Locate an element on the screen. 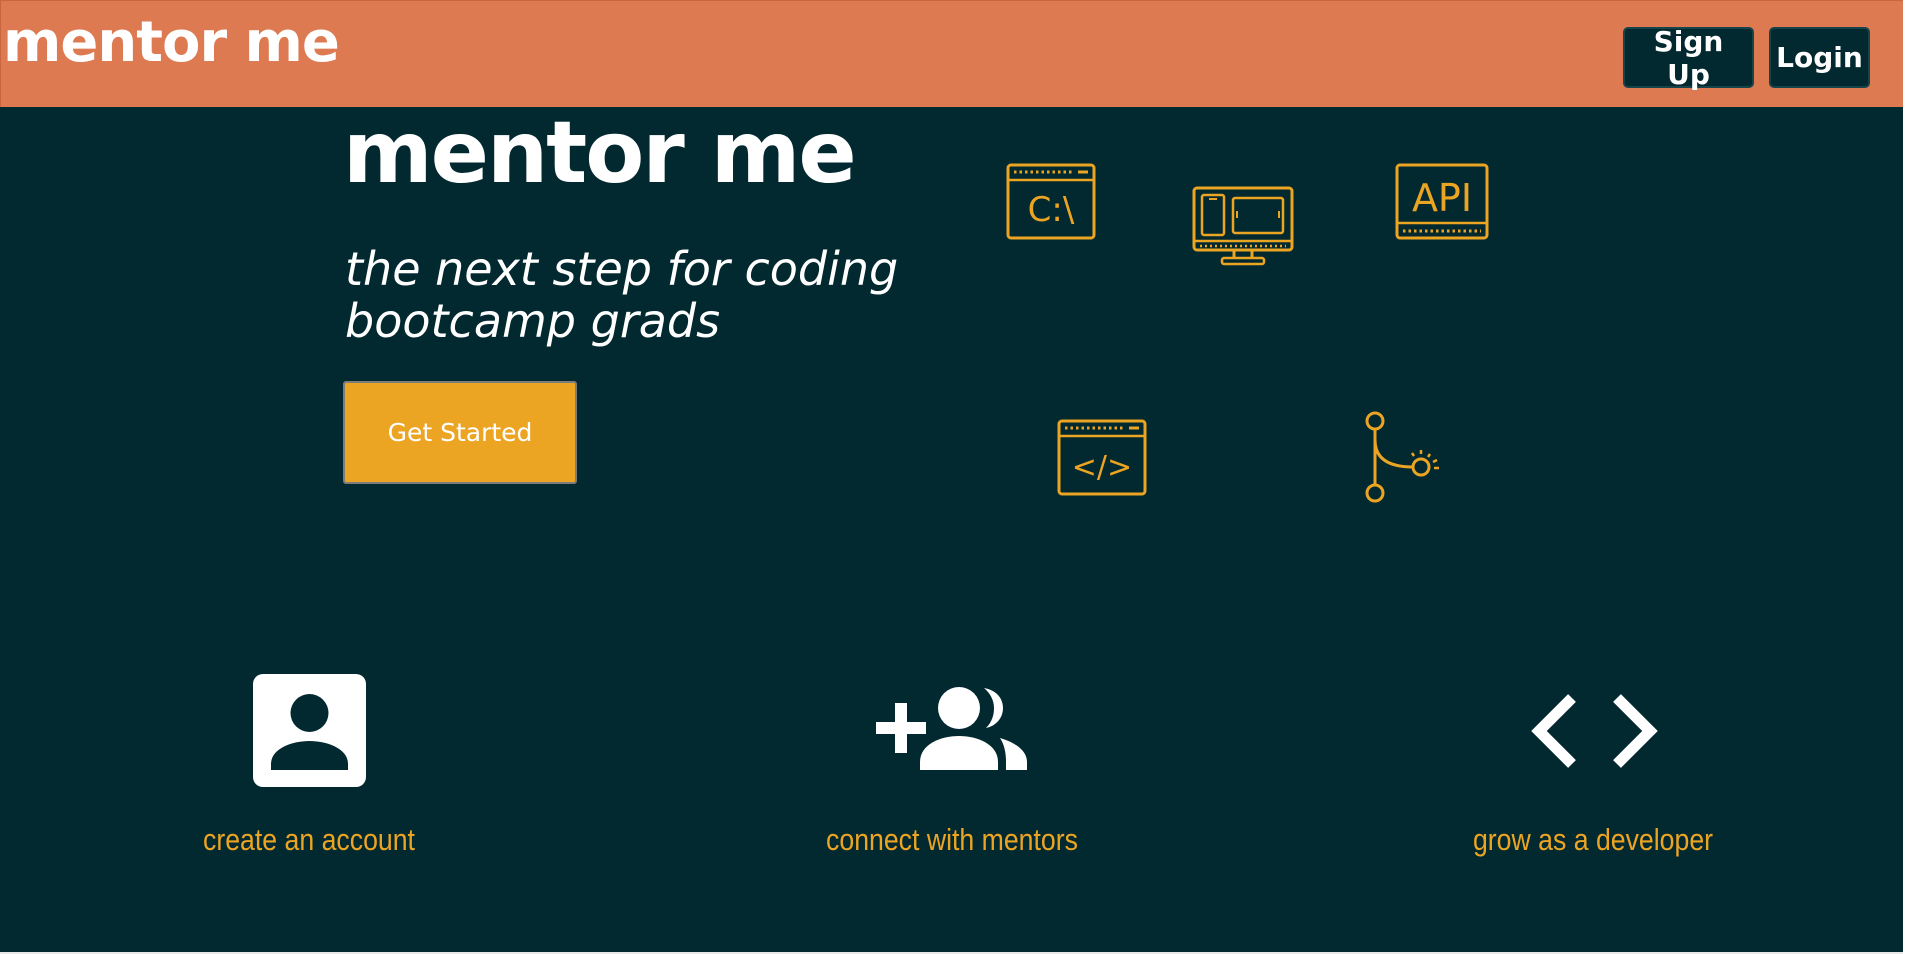 This screenshot has width=1907, height=954. git-branch-icon is located at coordinates (1402, 457).